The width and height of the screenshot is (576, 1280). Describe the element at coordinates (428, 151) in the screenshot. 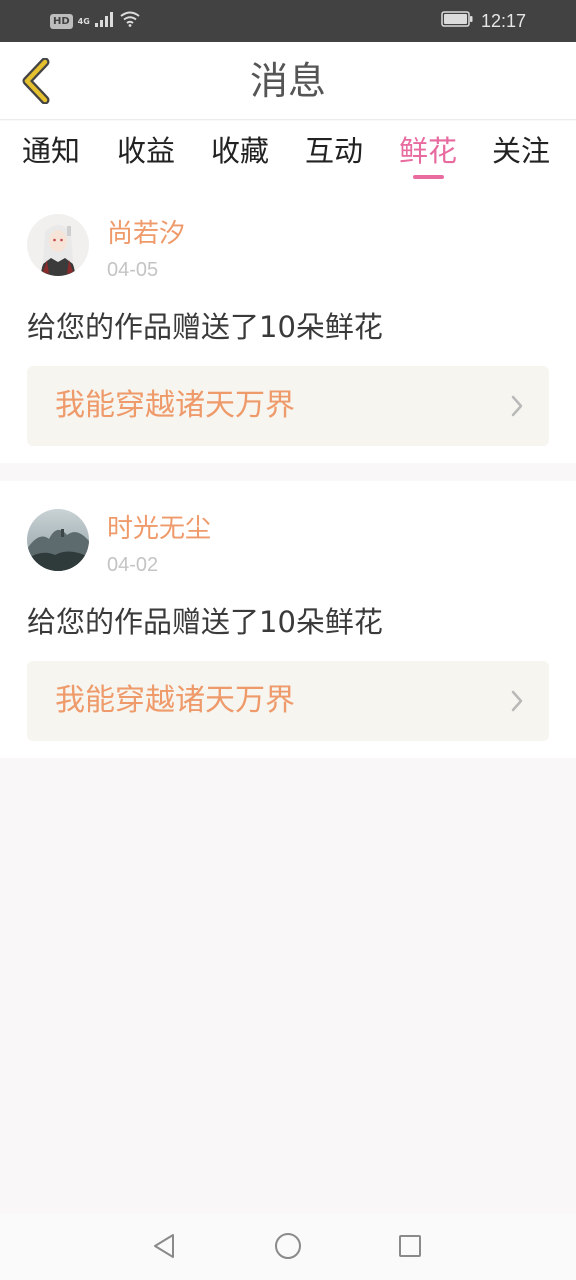

I see `tab-flowers: 鲜花` at that location.